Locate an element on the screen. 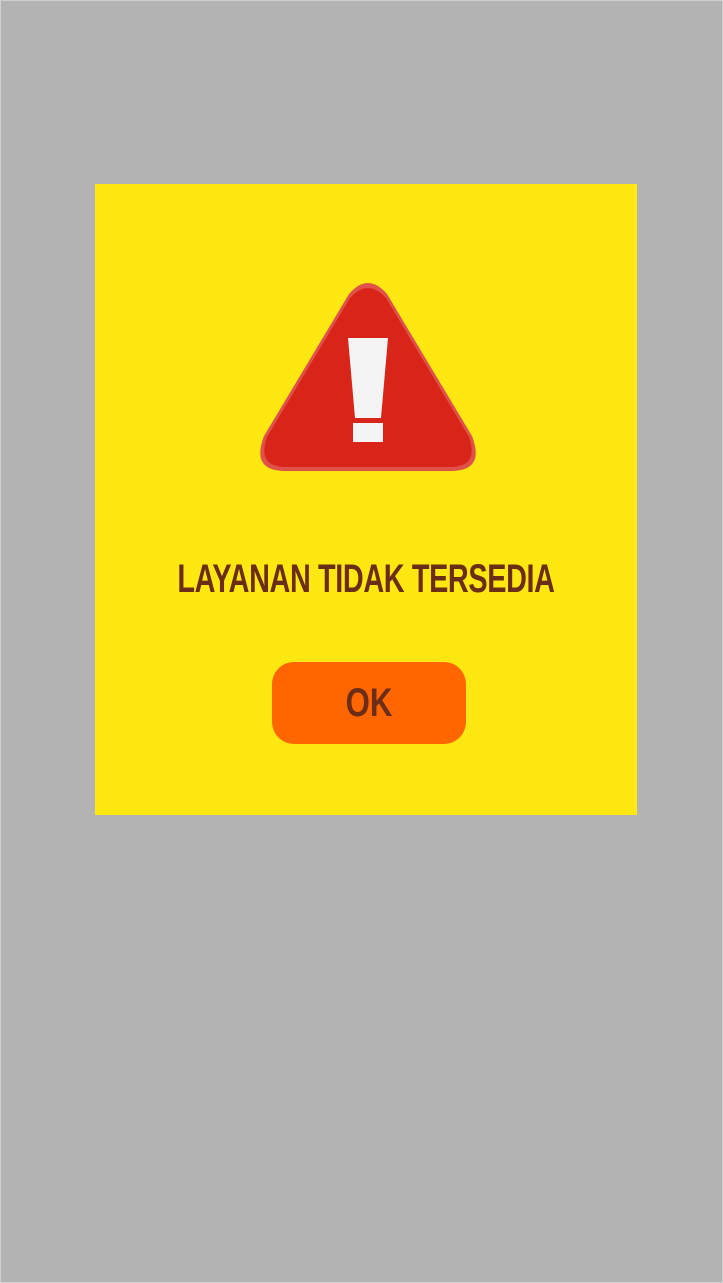 The width and height of the screenshot is (723, 1283). ok-button: OK is located at coordinates (369, 703).